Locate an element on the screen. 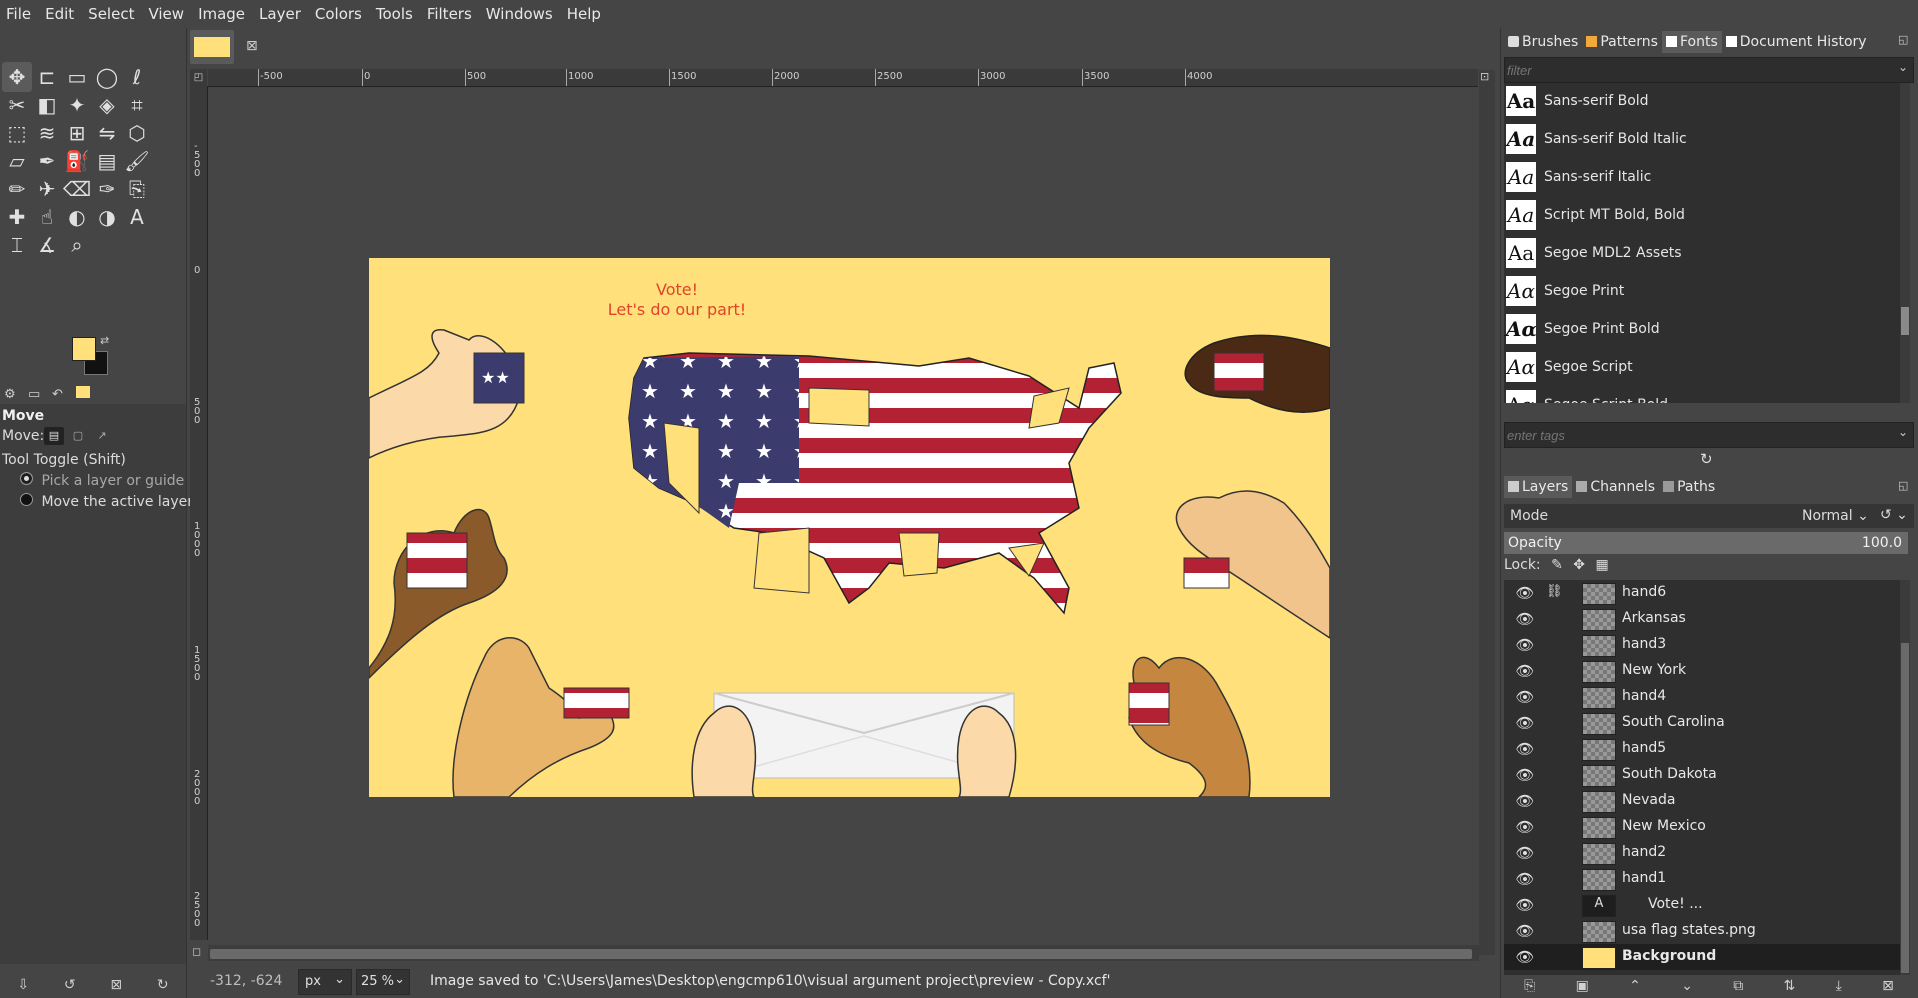 The image size is (1918, 998). font-list-item: Aα Segoe Script Bold is located at coordinates (1702, 395).